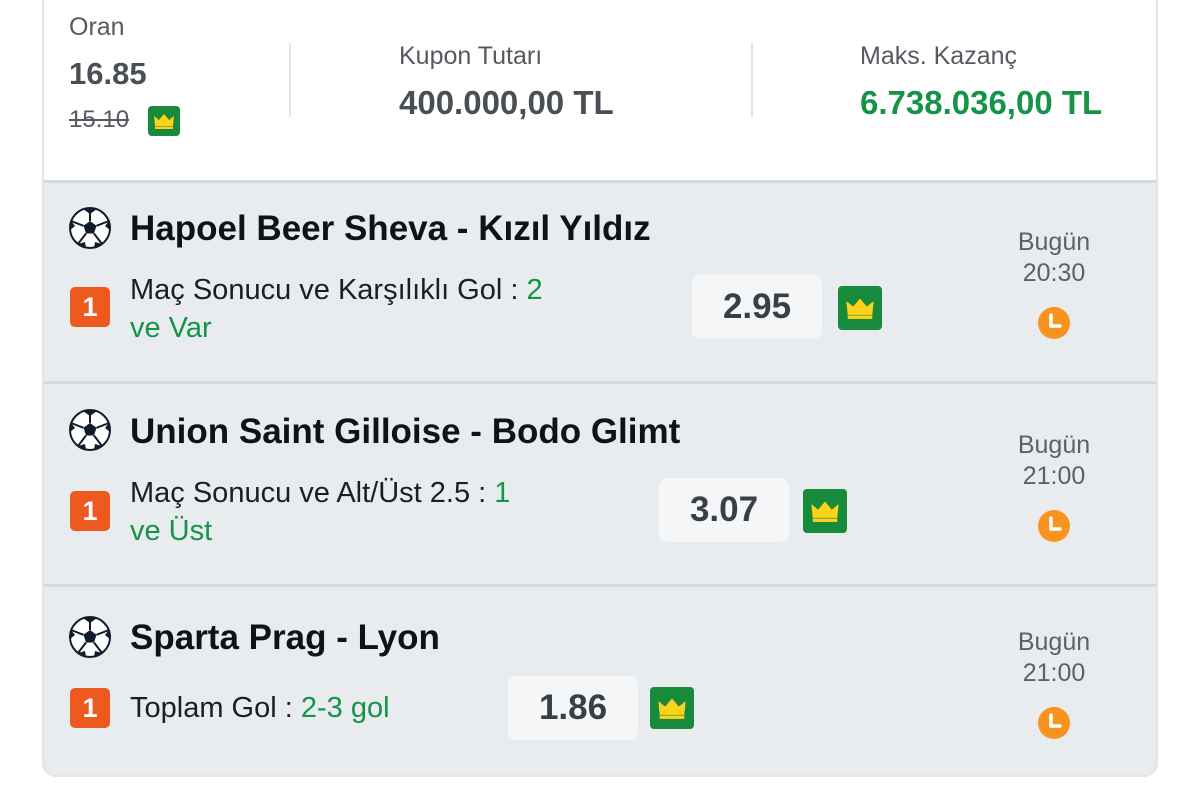 This screenshot has width=1200, height=799. Describe the element at coordinates (757, 307) in the screenshot. I see `odds-box: 2.95` at that location.